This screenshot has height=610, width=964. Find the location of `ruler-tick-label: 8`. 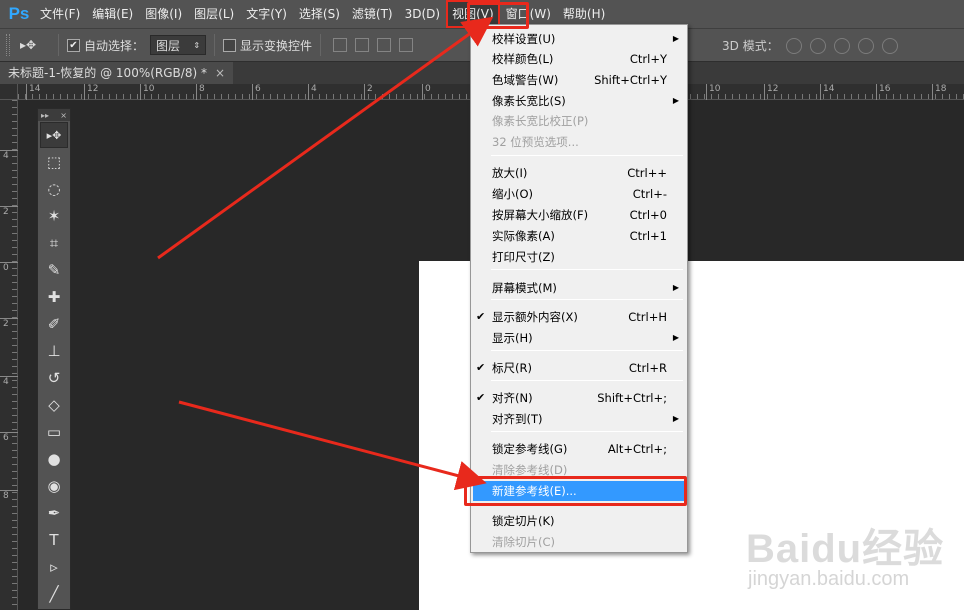

ruler-tick-label: 8 is located at coordinates (9, 495).